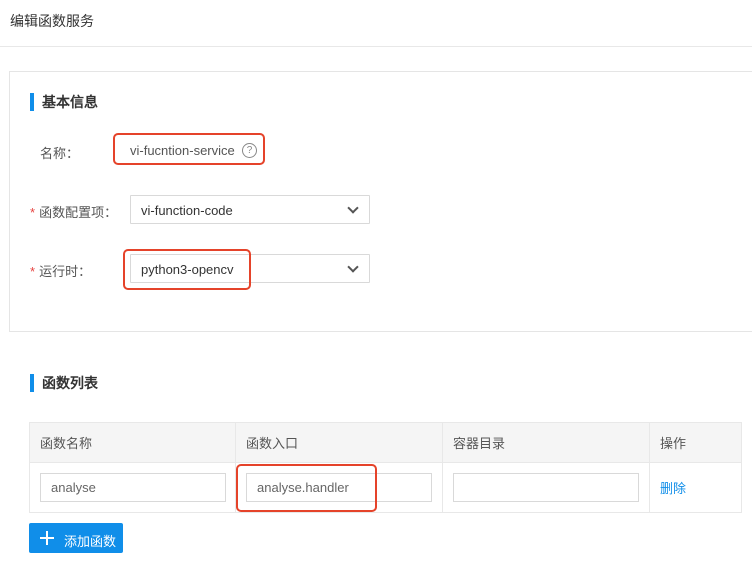 The image size is (752, 571). Describe the element at coordinates (189, 149) in the screenshot. I see `name-highlight-box` at that location.